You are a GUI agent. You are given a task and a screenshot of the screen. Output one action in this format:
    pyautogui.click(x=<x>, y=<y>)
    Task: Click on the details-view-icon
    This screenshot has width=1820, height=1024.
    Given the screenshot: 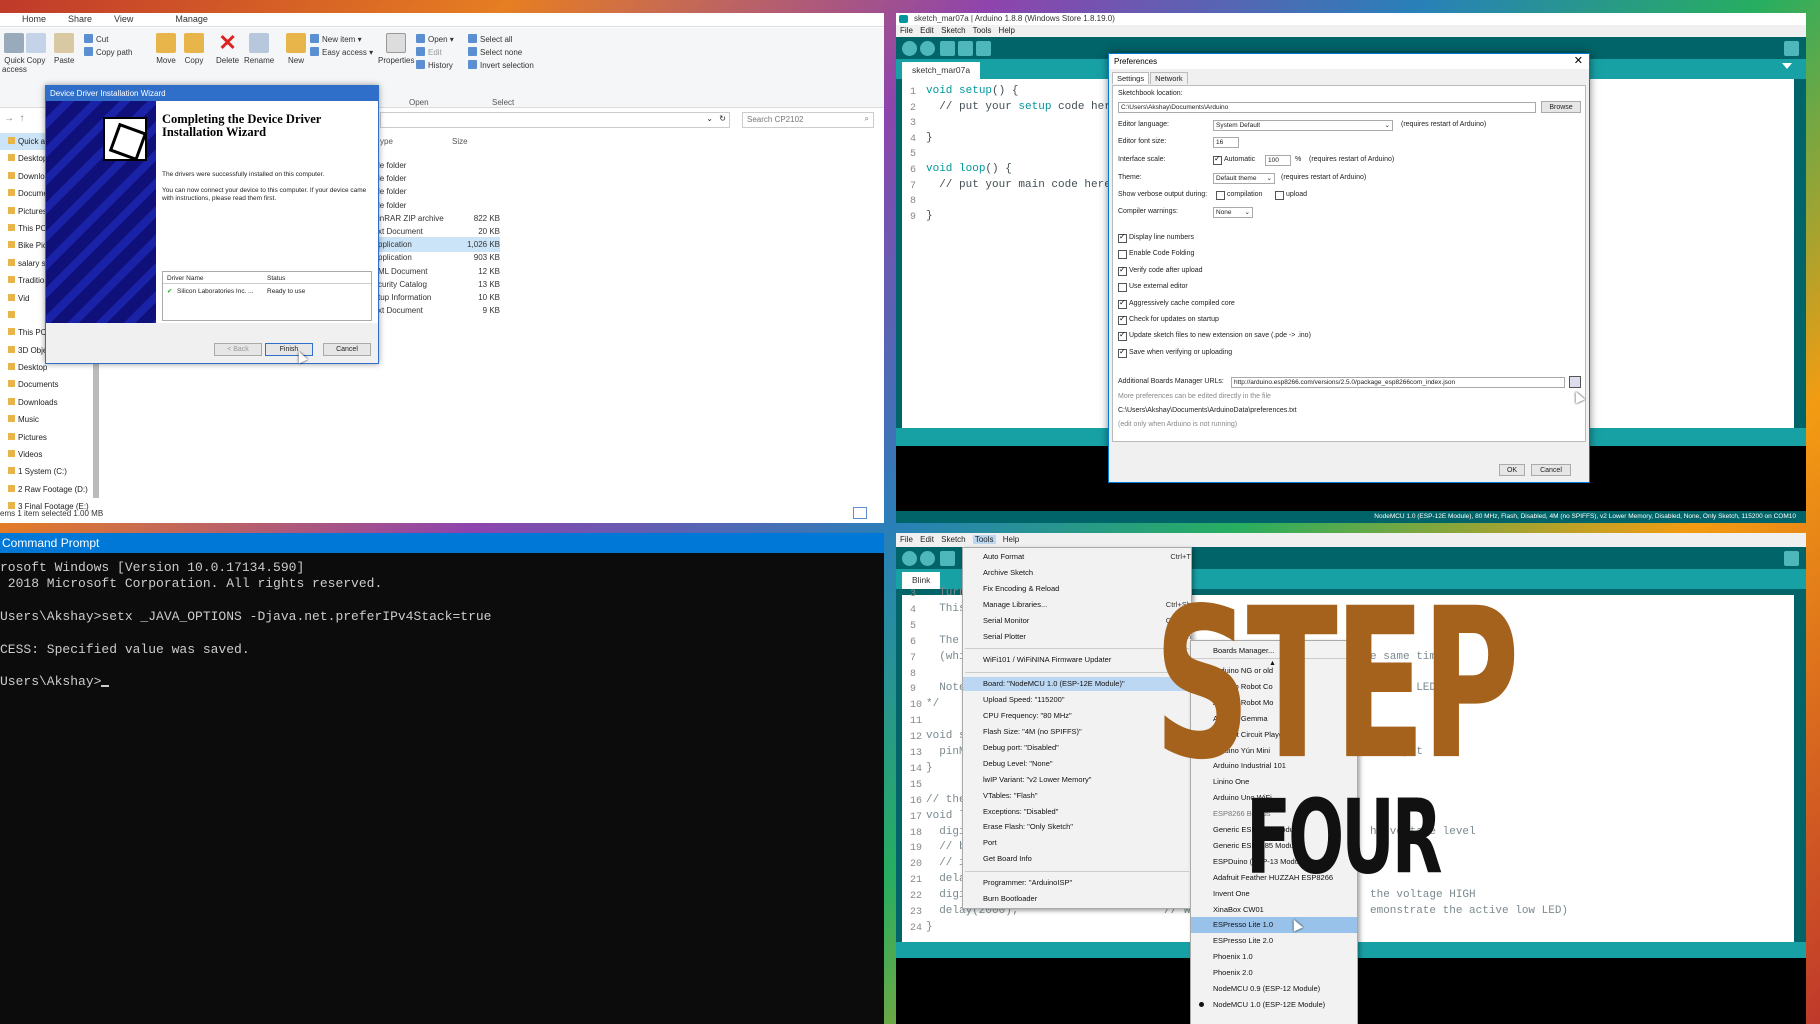 What is the action you would take?
    pyautogui.click(x=860, y=513)
    